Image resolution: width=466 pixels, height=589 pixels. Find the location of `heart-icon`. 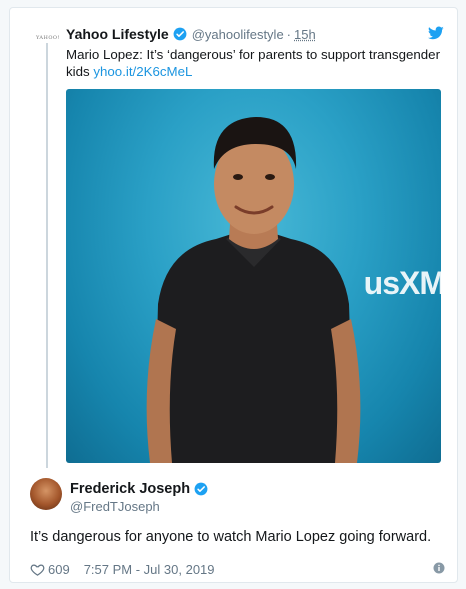

heart-icon is located at coordinates (37, 569).